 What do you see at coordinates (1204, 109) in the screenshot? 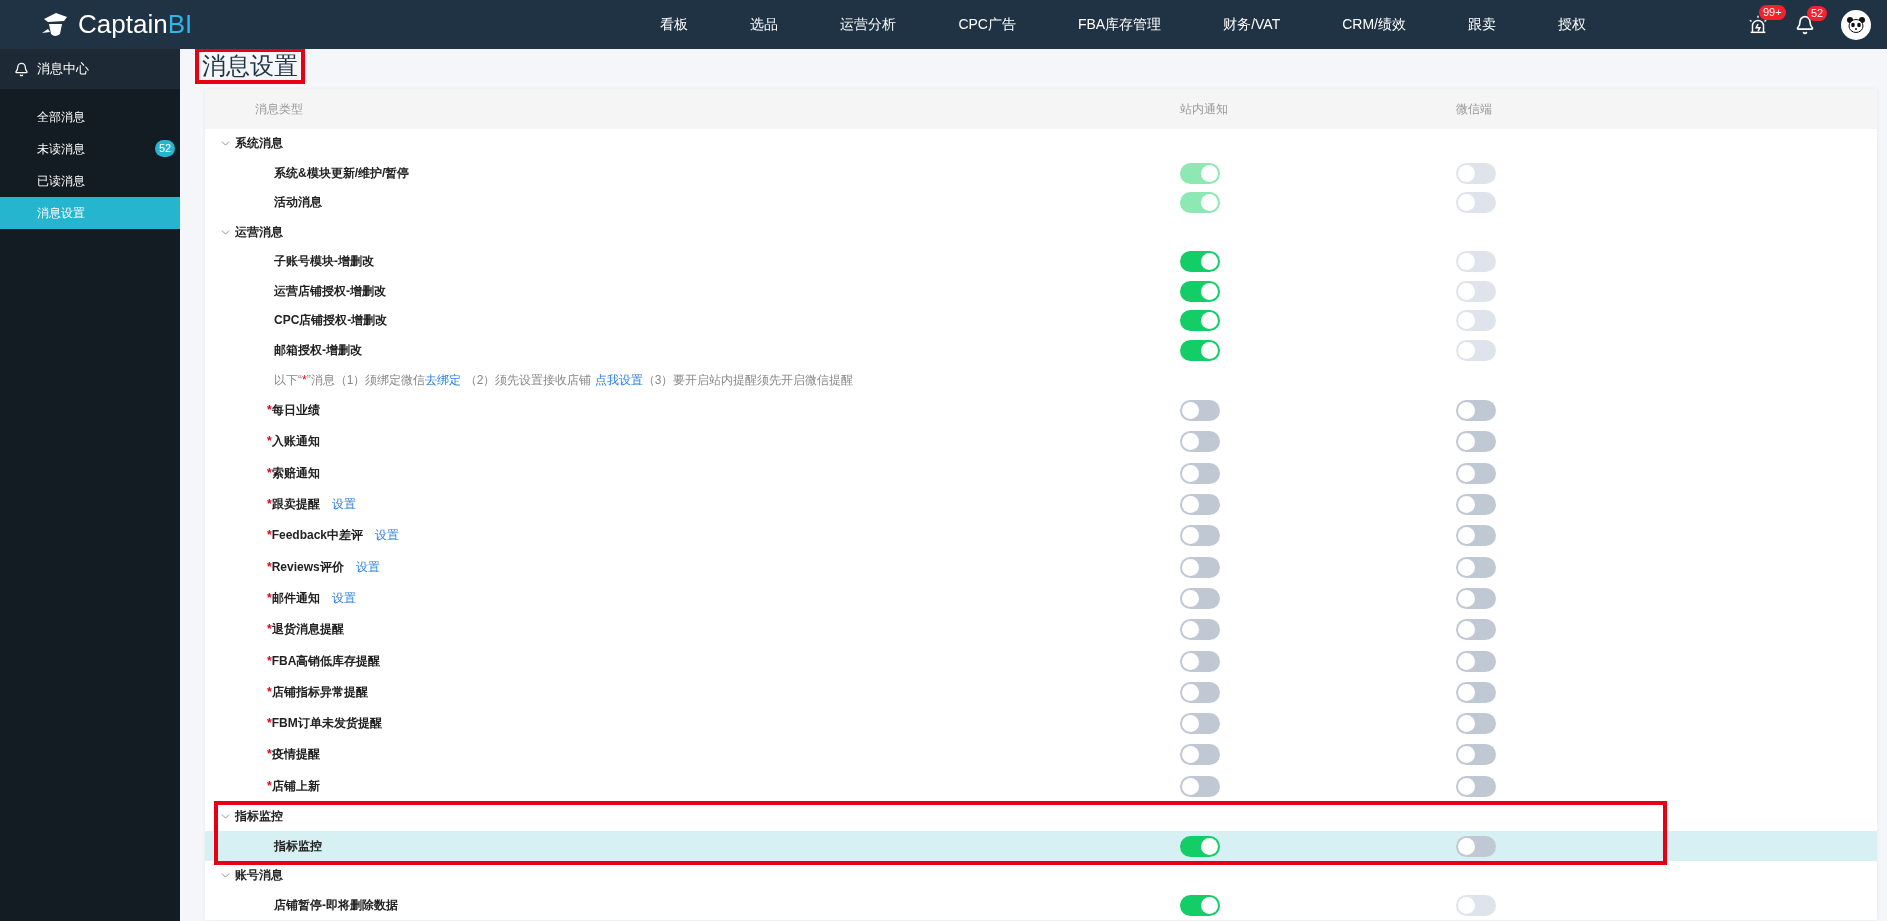
I see `column-header: 站内通知` at bounding box center [1204, 109].